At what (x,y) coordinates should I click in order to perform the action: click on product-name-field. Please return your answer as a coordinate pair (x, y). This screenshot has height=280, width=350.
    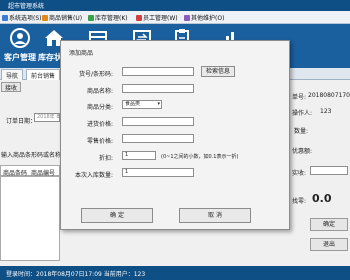
    Looking at the image, I should click on (158, 88).